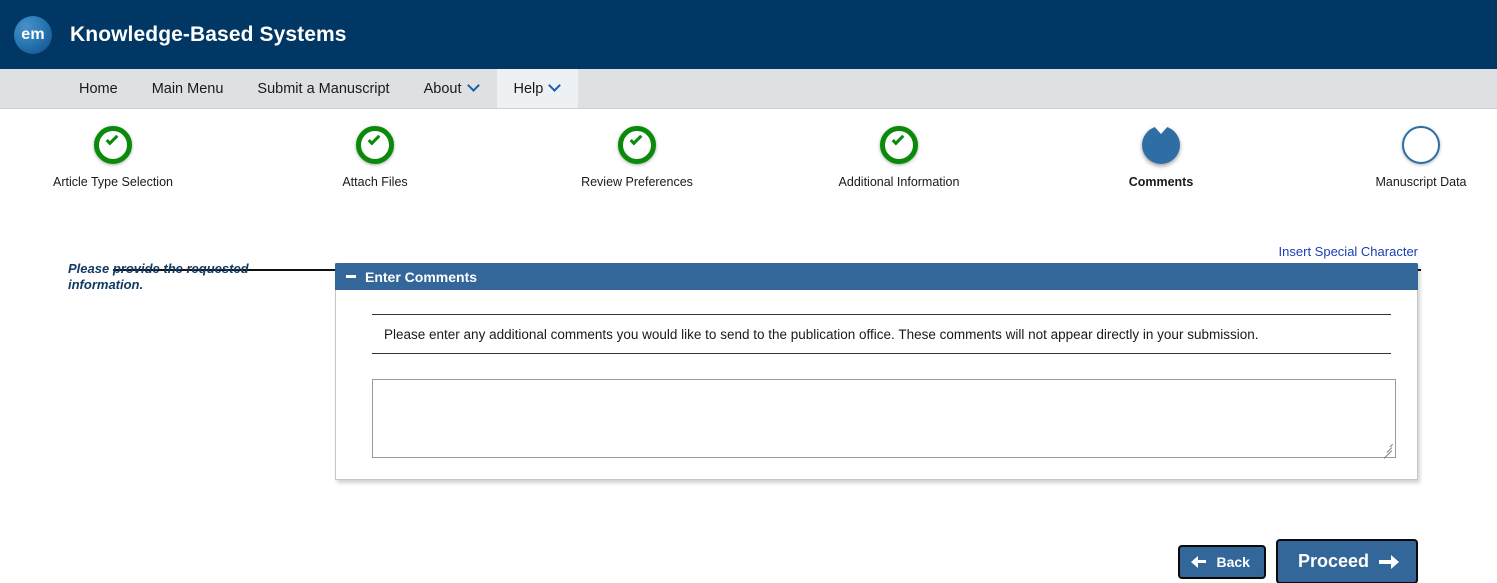  Describe the element at coordinates (351, 276) in the screenshot. I see `minus-icon` at that location.